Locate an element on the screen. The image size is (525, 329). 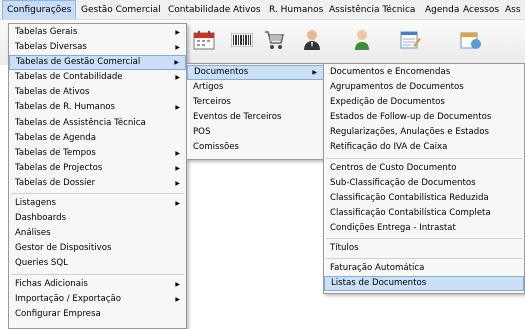
menu-item-titulos: Títulos is located at coordinates (424, 248).